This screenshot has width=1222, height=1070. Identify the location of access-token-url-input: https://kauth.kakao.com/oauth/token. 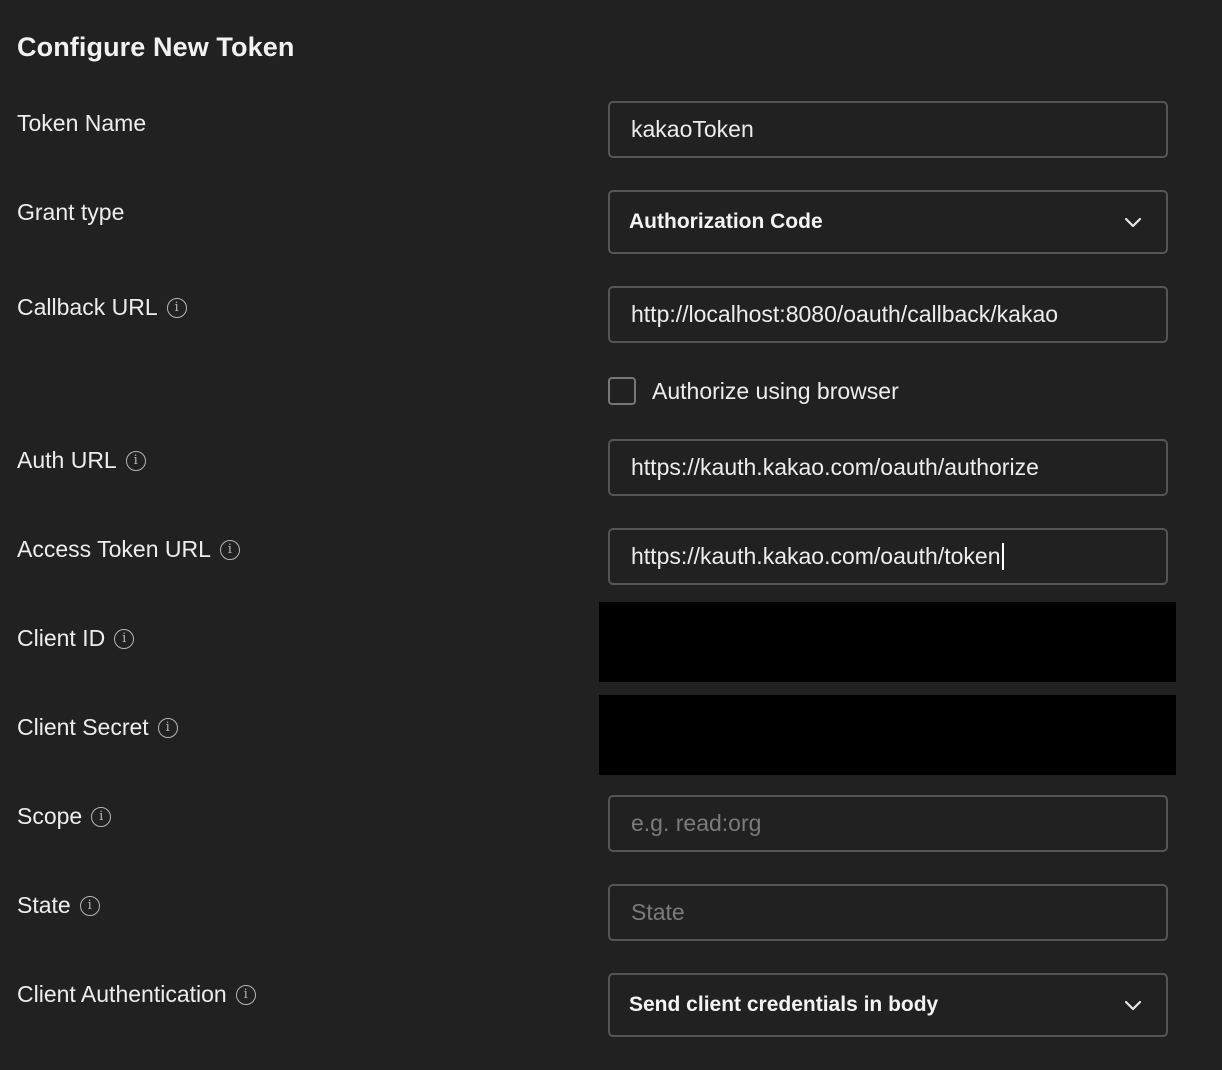
(888, 556).